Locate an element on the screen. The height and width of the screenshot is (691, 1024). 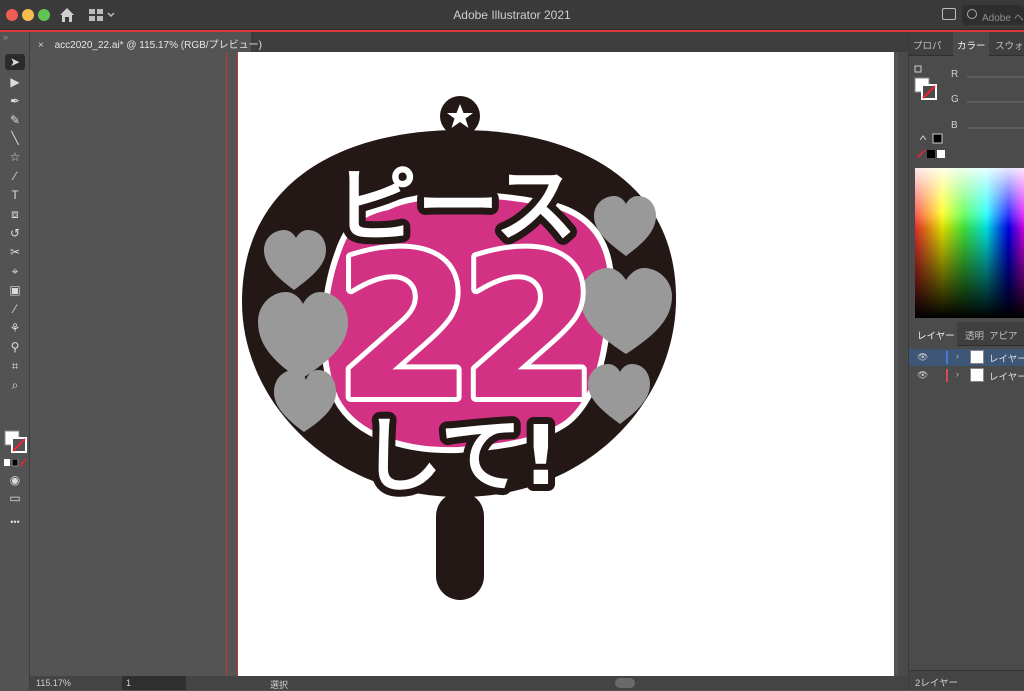
pen-tool-icon: ✒ is located at coordinates (15, 101).